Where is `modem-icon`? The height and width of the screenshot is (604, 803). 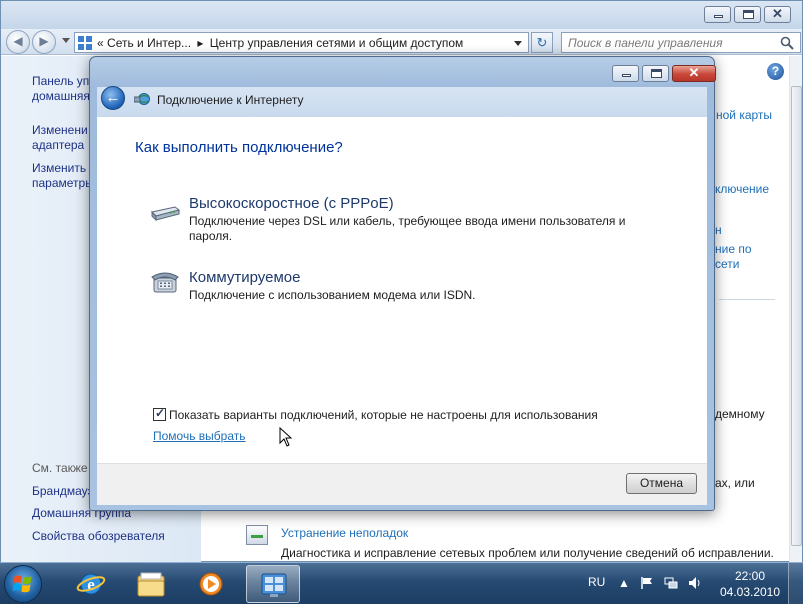 modem-icon is located at coordinates (165, 214).